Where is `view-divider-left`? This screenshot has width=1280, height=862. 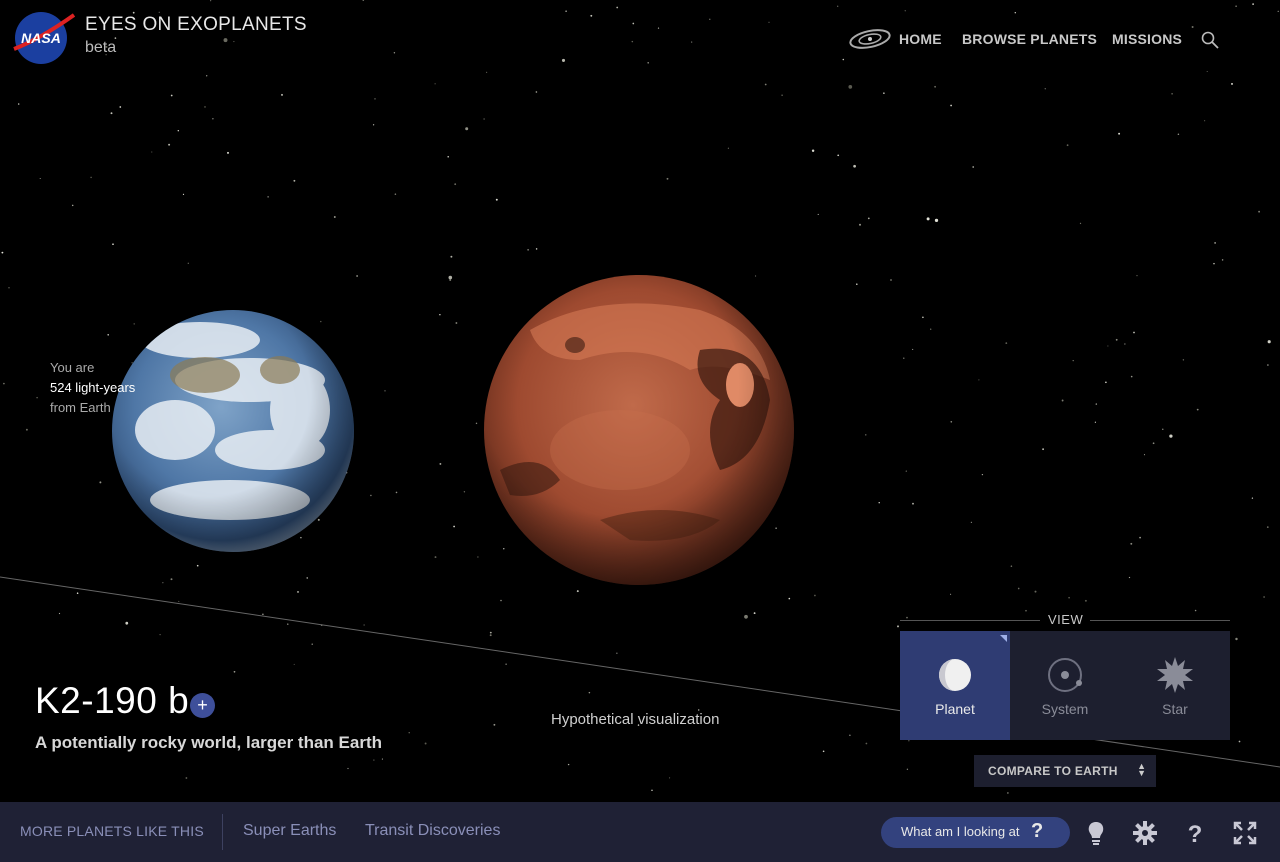 view-divider-left is located at coordinates (970, 620).